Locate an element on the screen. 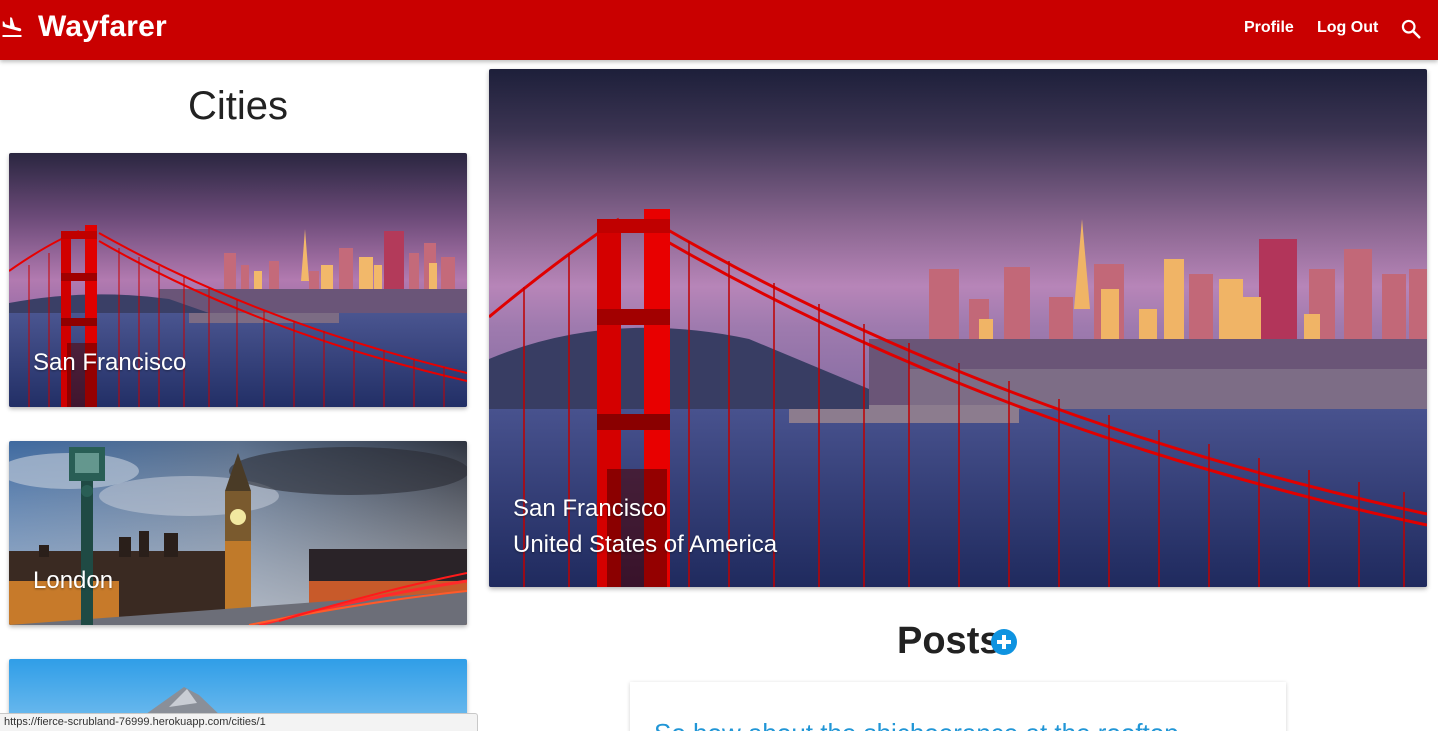  top-navbar: Wayfarer Profile Log Out is located at coordinates (719, 30).